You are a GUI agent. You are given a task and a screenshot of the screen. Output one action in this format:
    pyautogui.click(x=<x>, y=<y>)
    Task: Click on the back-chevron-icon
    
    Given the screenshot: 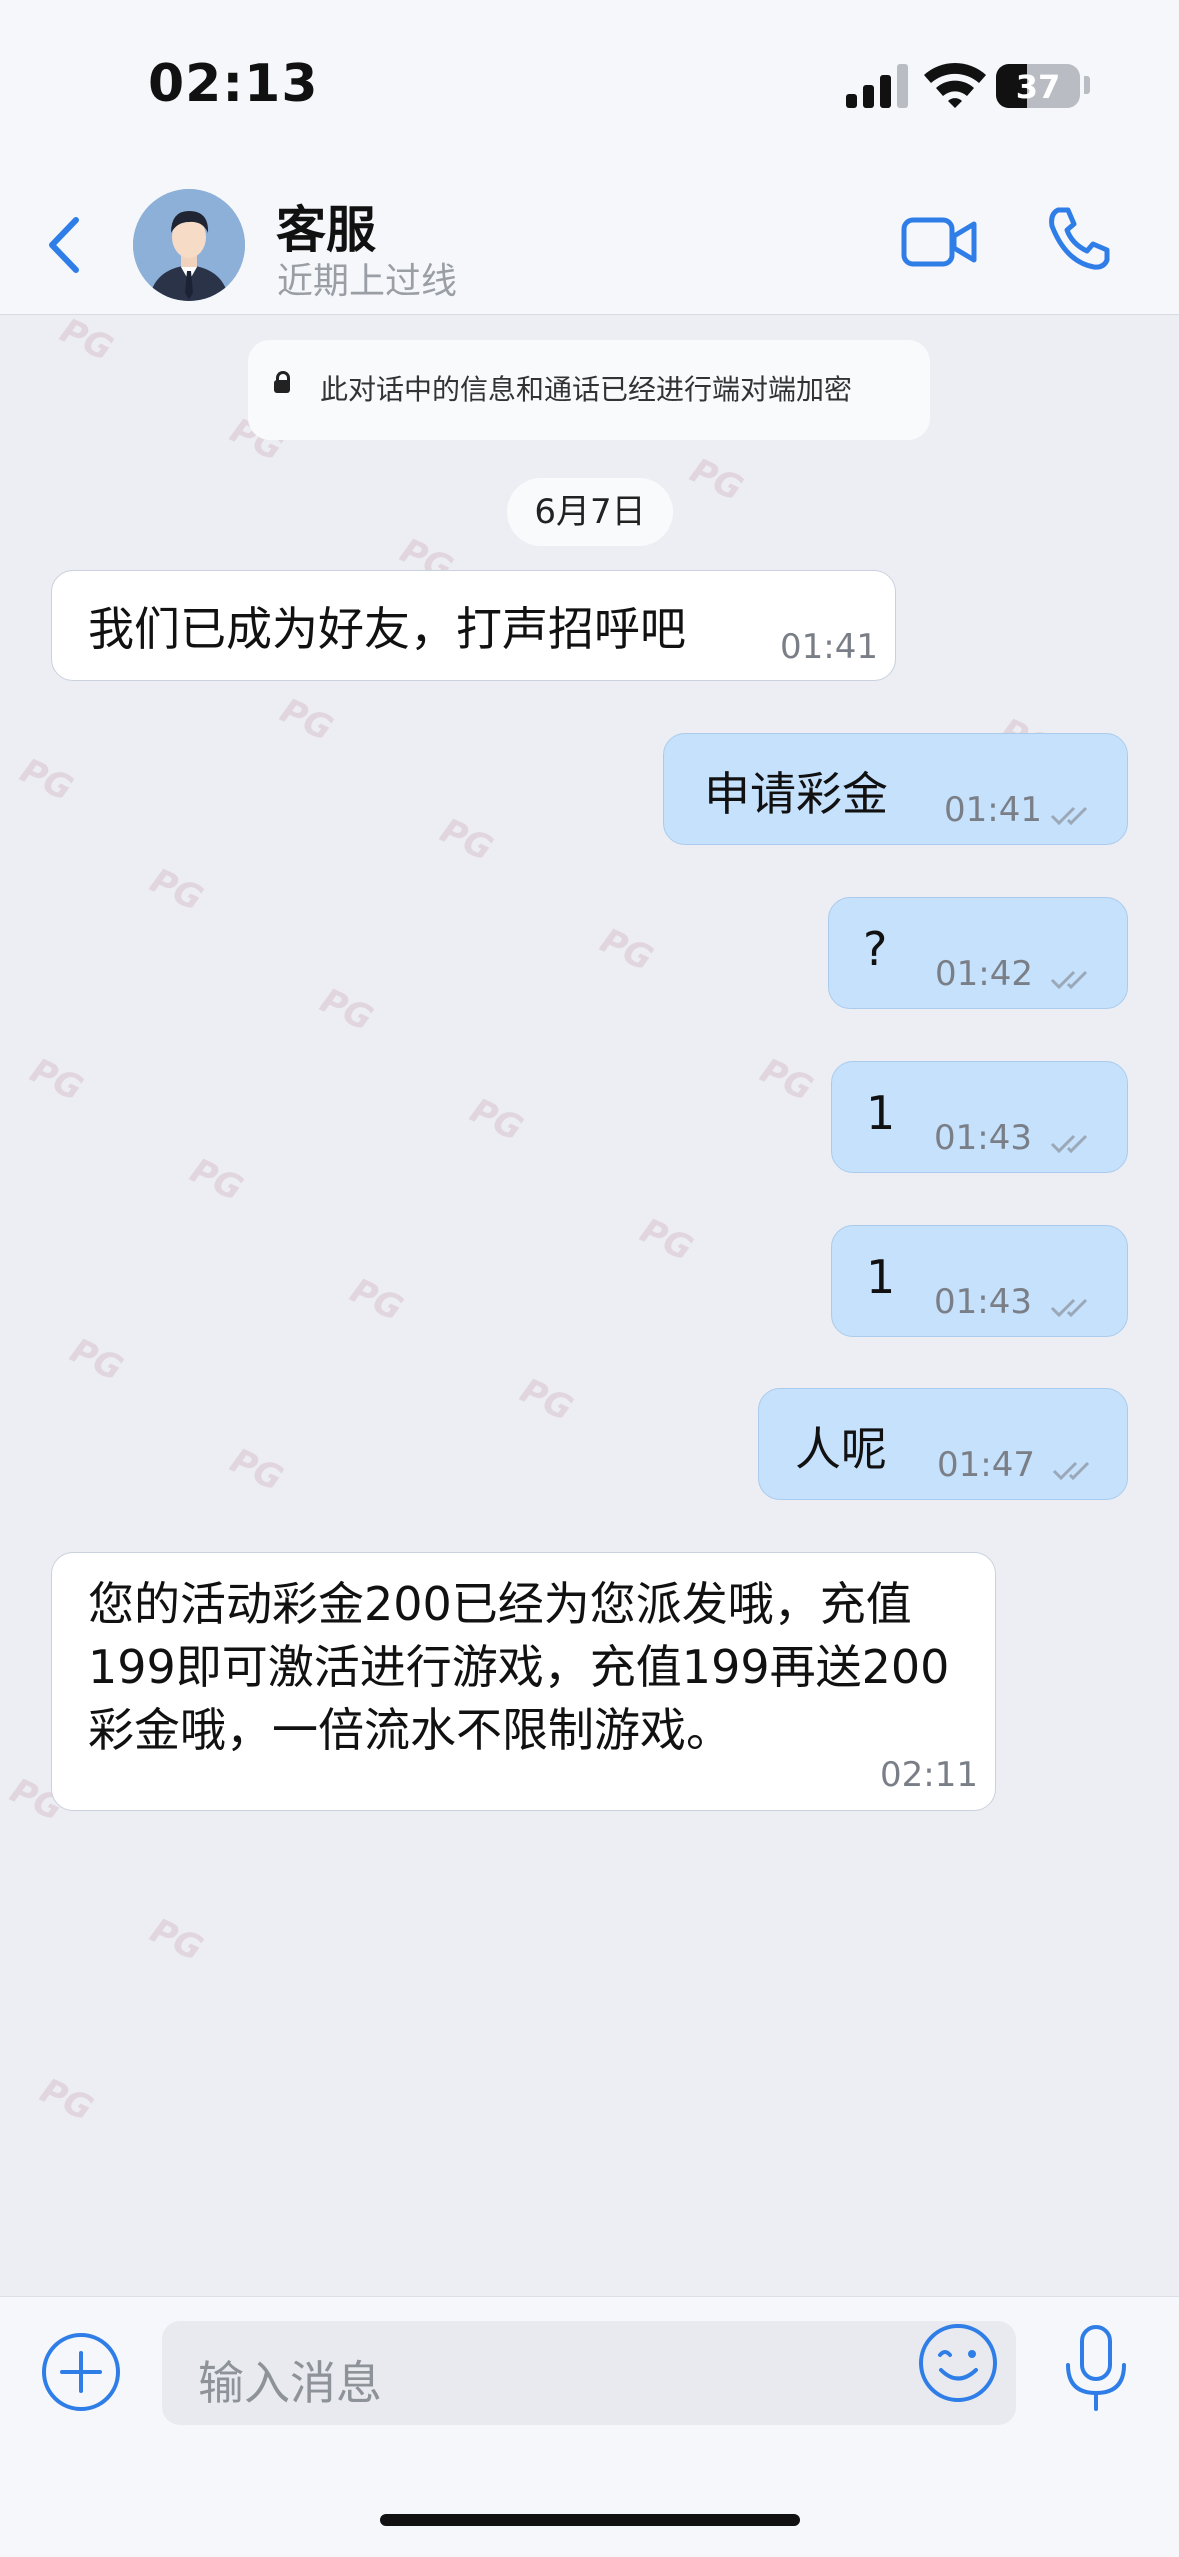 What is the action you would take?
    pyautogui.click(x=65, y=245)
    